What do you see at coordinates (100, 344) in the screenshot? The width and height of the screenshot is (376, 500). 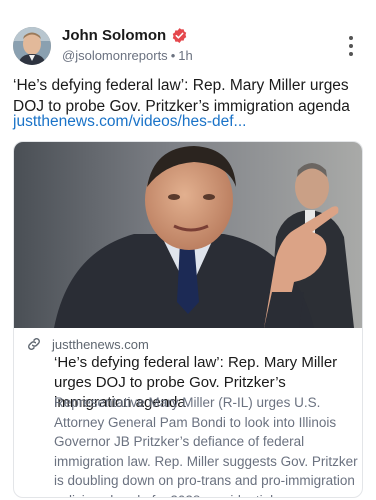 I see `card-domain: justthenews.com` at bounding box center [100, 344].